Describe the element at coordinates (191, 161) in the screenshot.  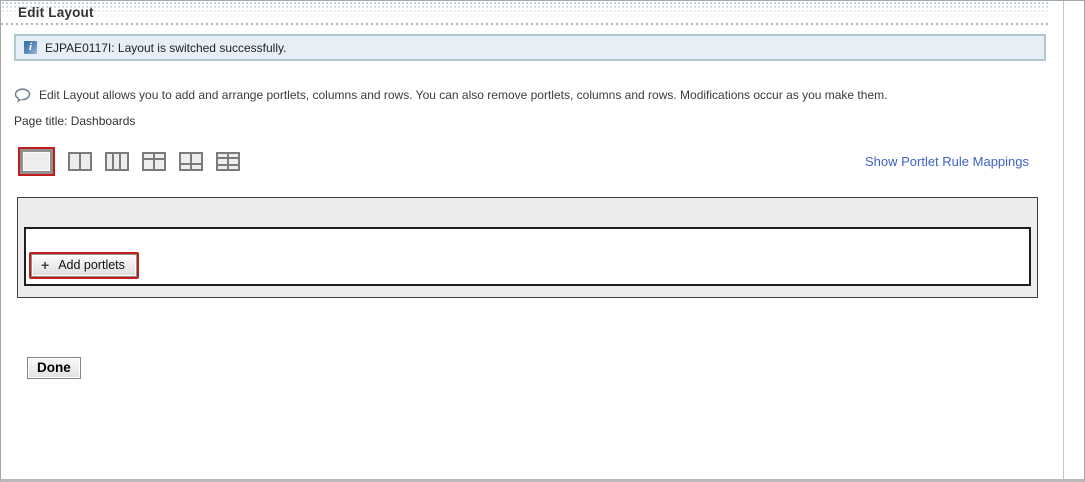
I see `layout-option-two-columns-footer-icon` at that location.